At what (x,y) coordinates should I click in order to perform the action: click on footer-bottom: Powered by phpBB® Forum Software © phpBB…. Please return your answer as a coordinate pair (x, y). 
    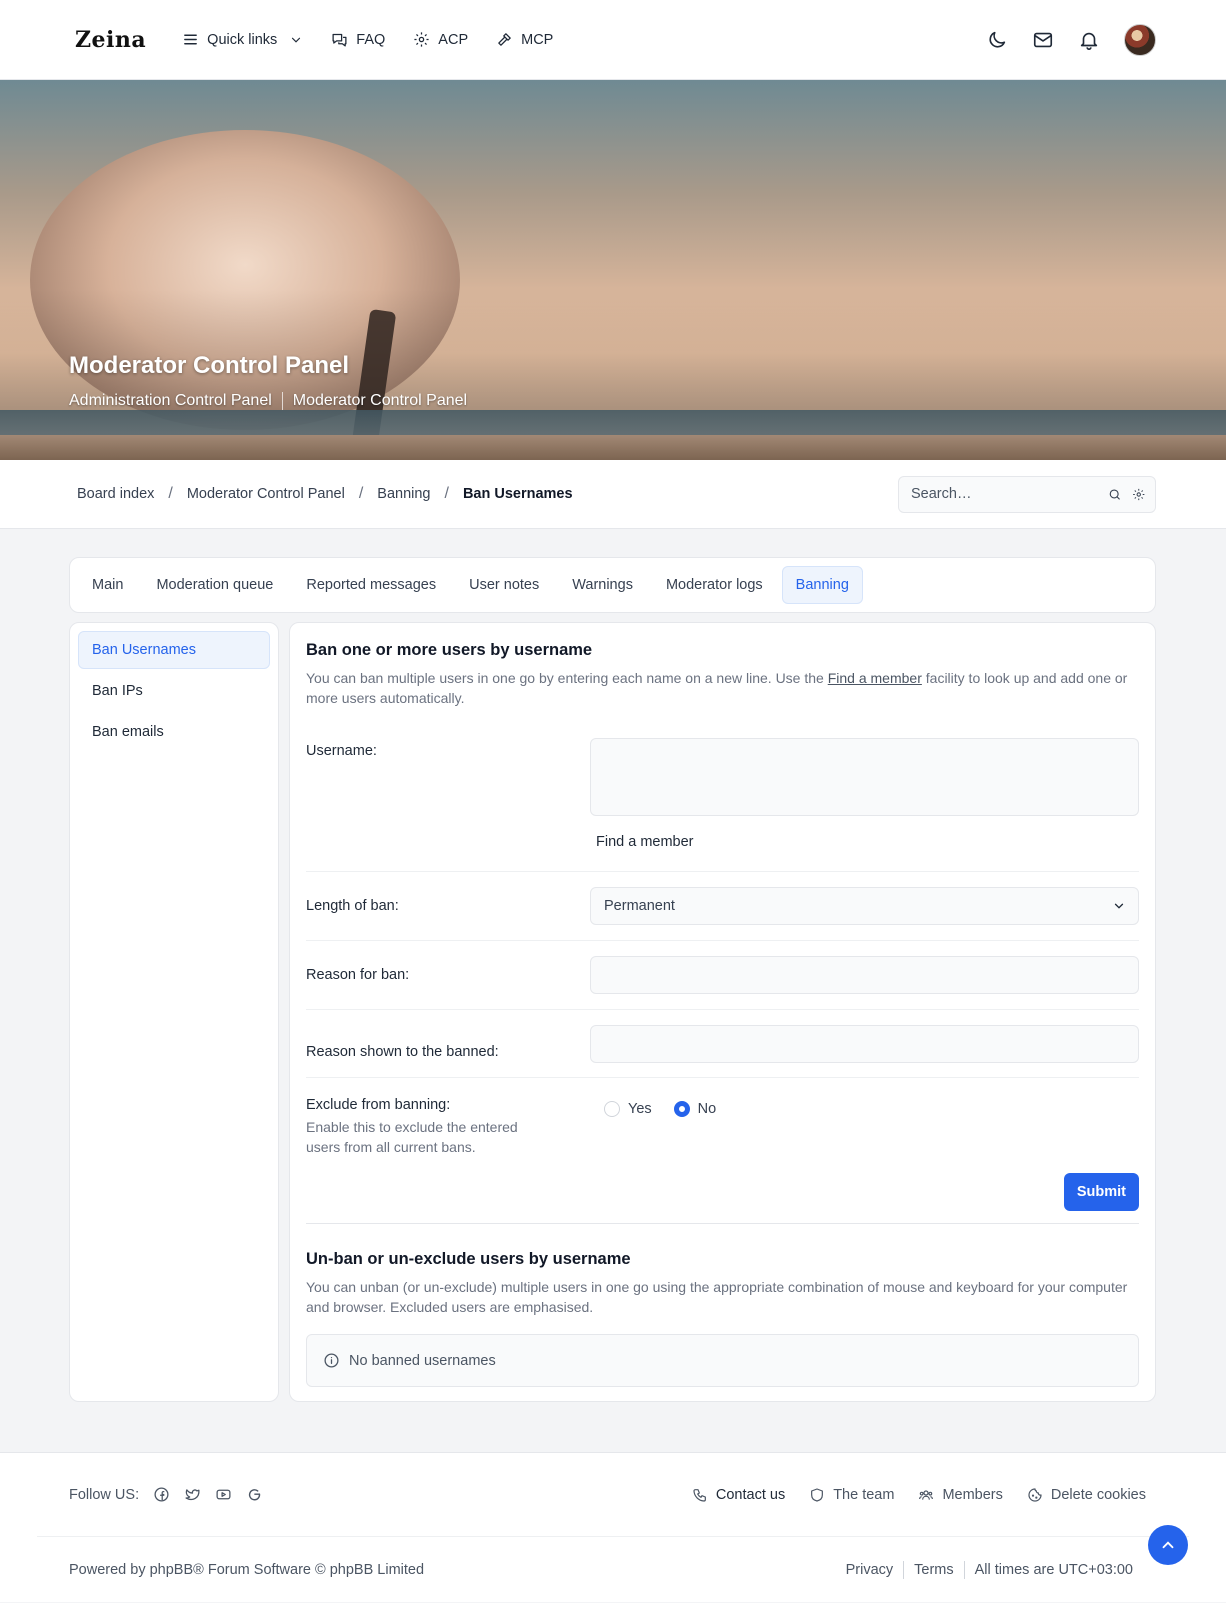
    Looking at the image, I should click on (613, 1570).